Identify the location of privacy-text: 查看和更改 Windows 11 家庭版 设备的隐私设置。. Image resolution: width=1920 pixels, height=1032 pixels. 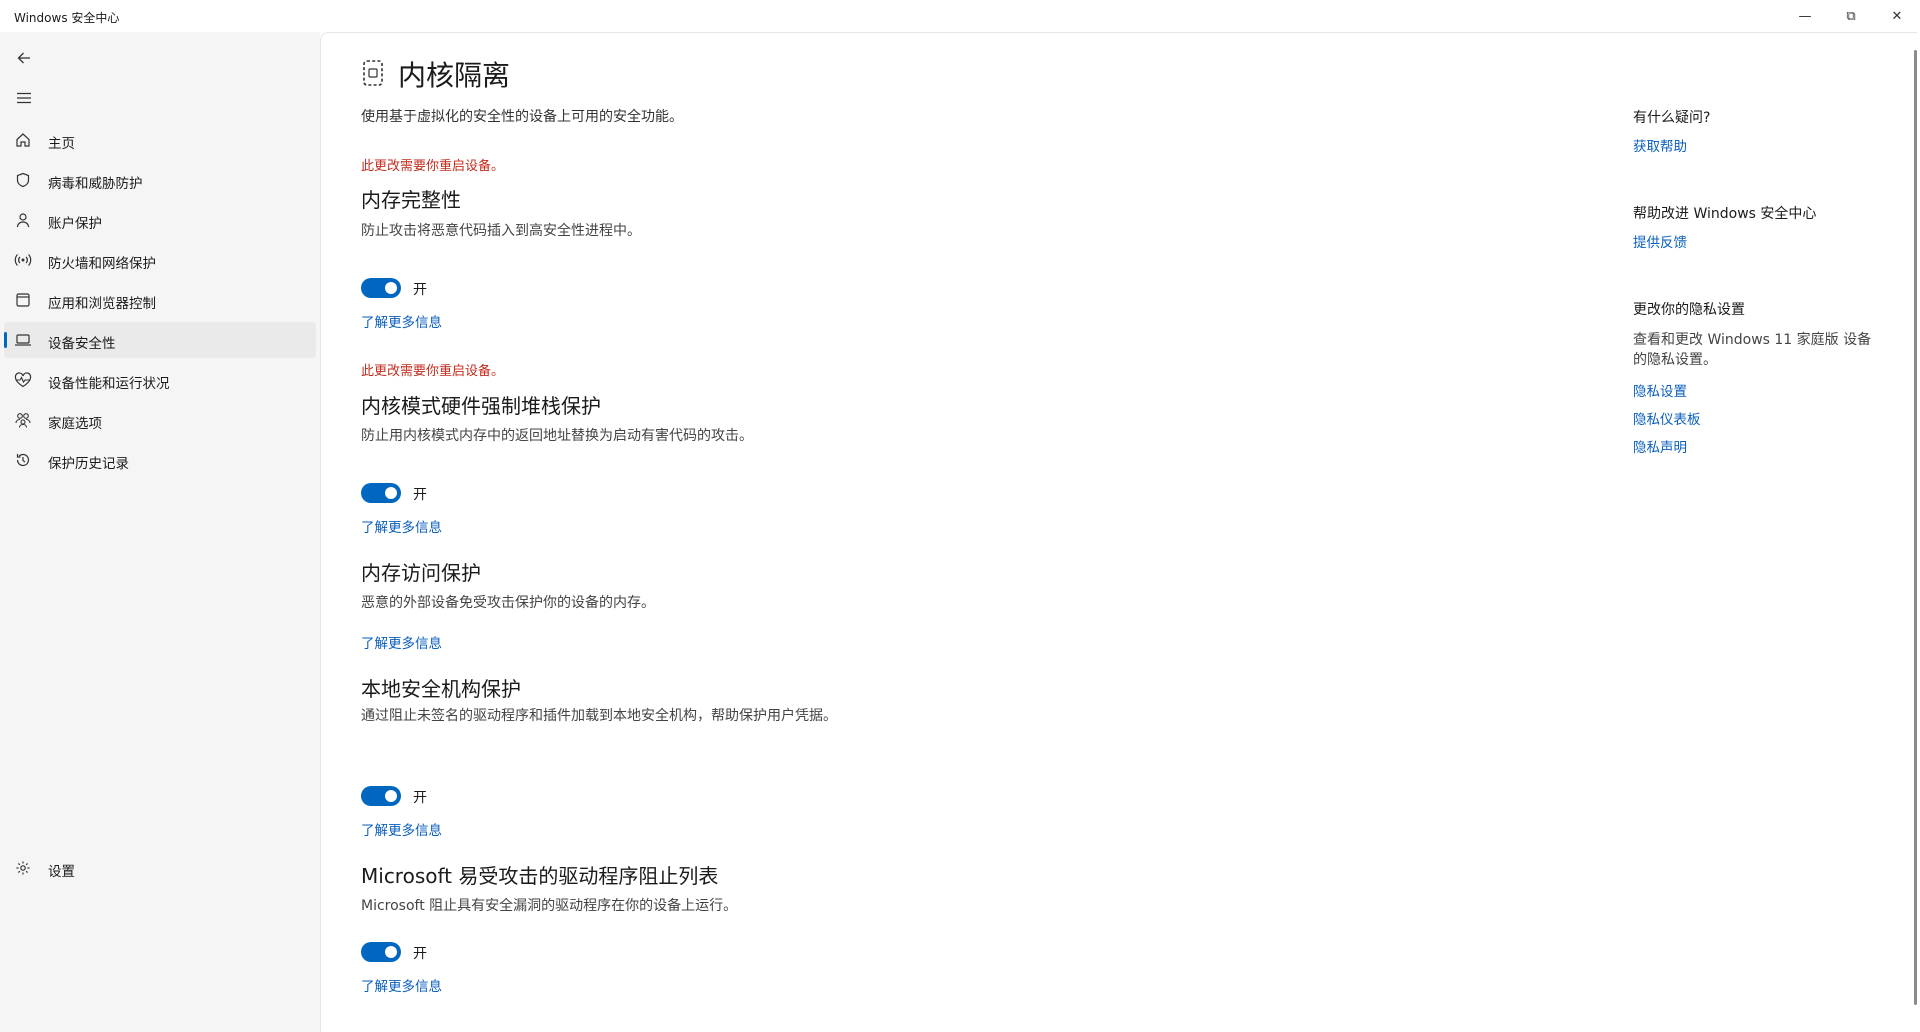
(1752, 350).